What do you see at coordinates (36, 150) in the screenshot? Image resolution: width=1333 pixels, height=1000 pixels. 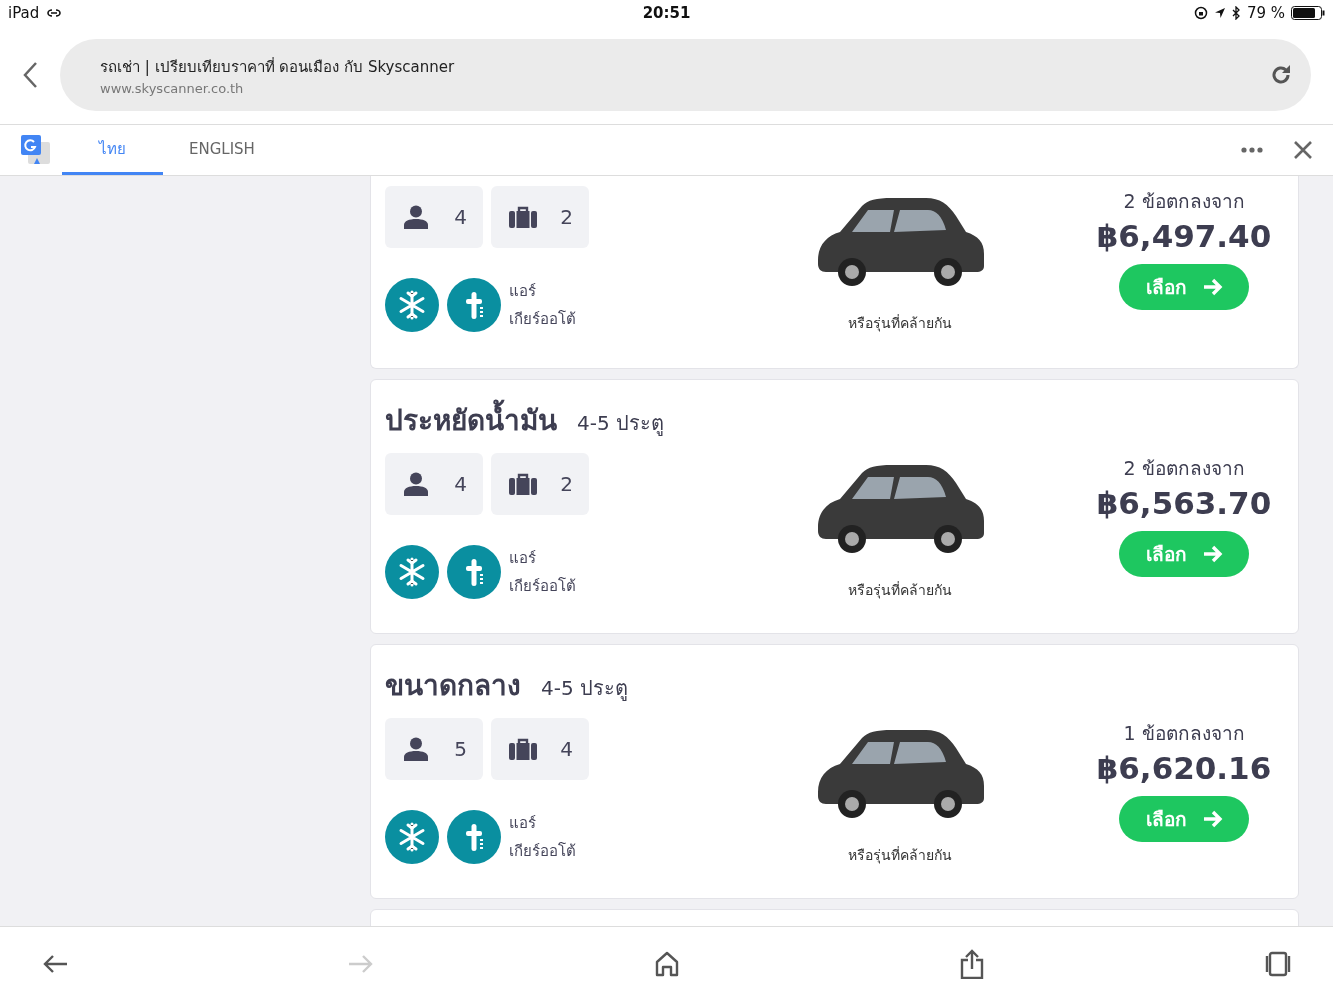 I see `translate-icon` at bounding box center [36, 150].